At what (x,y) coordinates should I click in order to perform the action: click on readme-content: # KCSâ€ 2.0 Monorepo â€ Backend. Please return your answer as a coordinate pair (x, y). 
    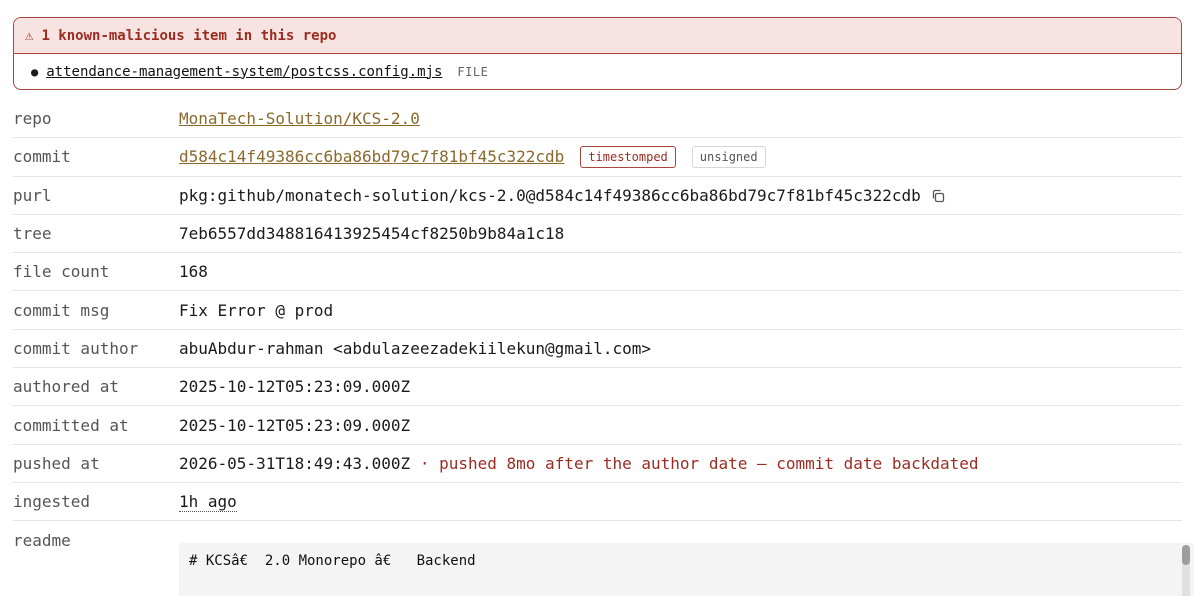
    Looking at the image, I should click on (686, 569).